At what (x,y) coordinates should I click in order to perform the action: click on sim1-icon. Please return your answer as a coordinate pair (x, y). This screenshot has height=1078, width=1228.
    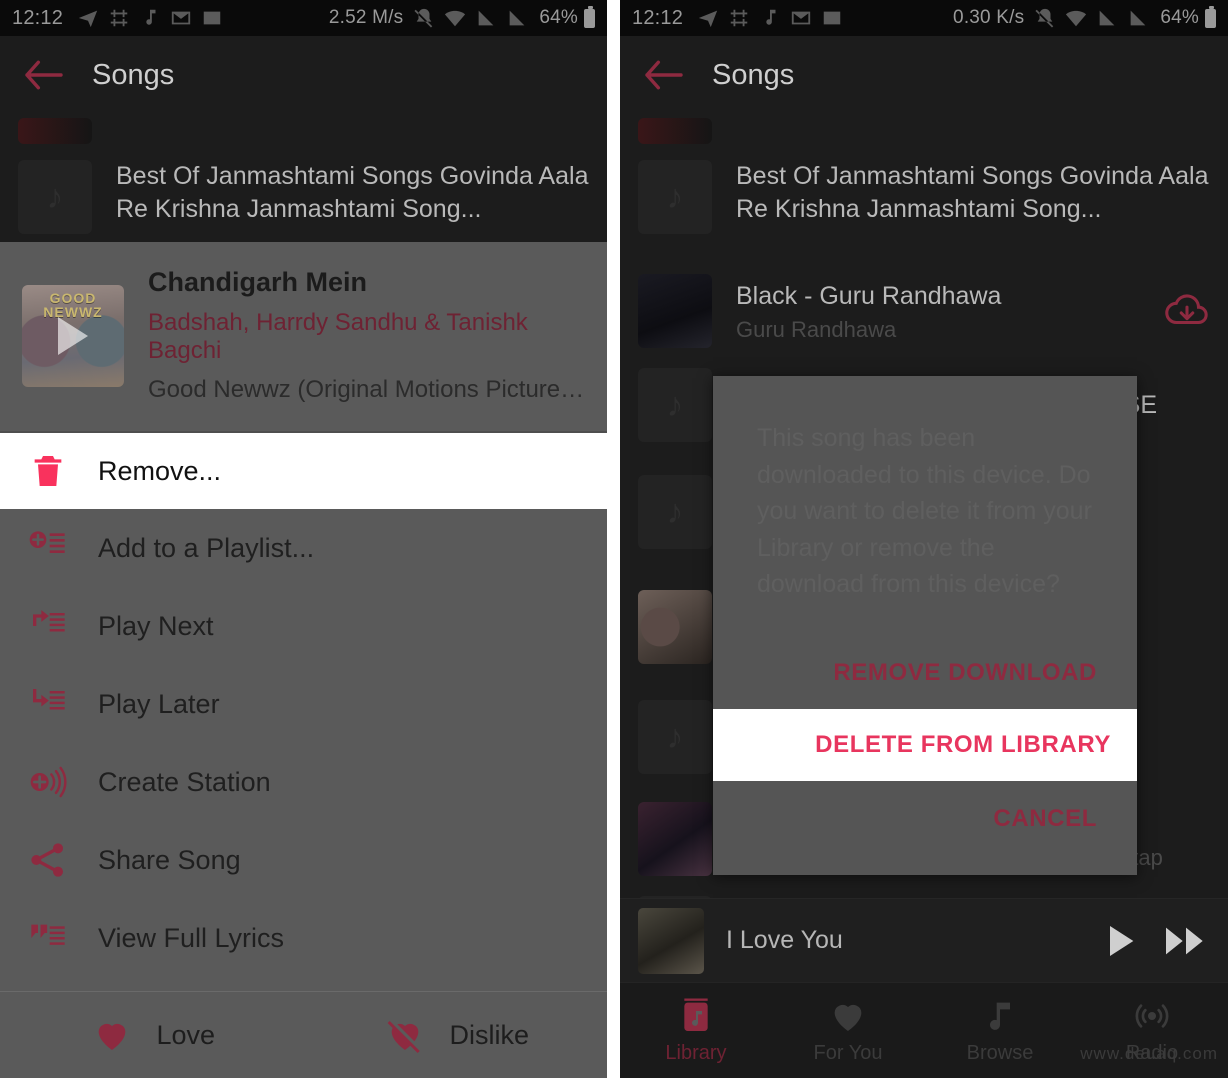
    Looking at the image, I should click on (1107, 18).